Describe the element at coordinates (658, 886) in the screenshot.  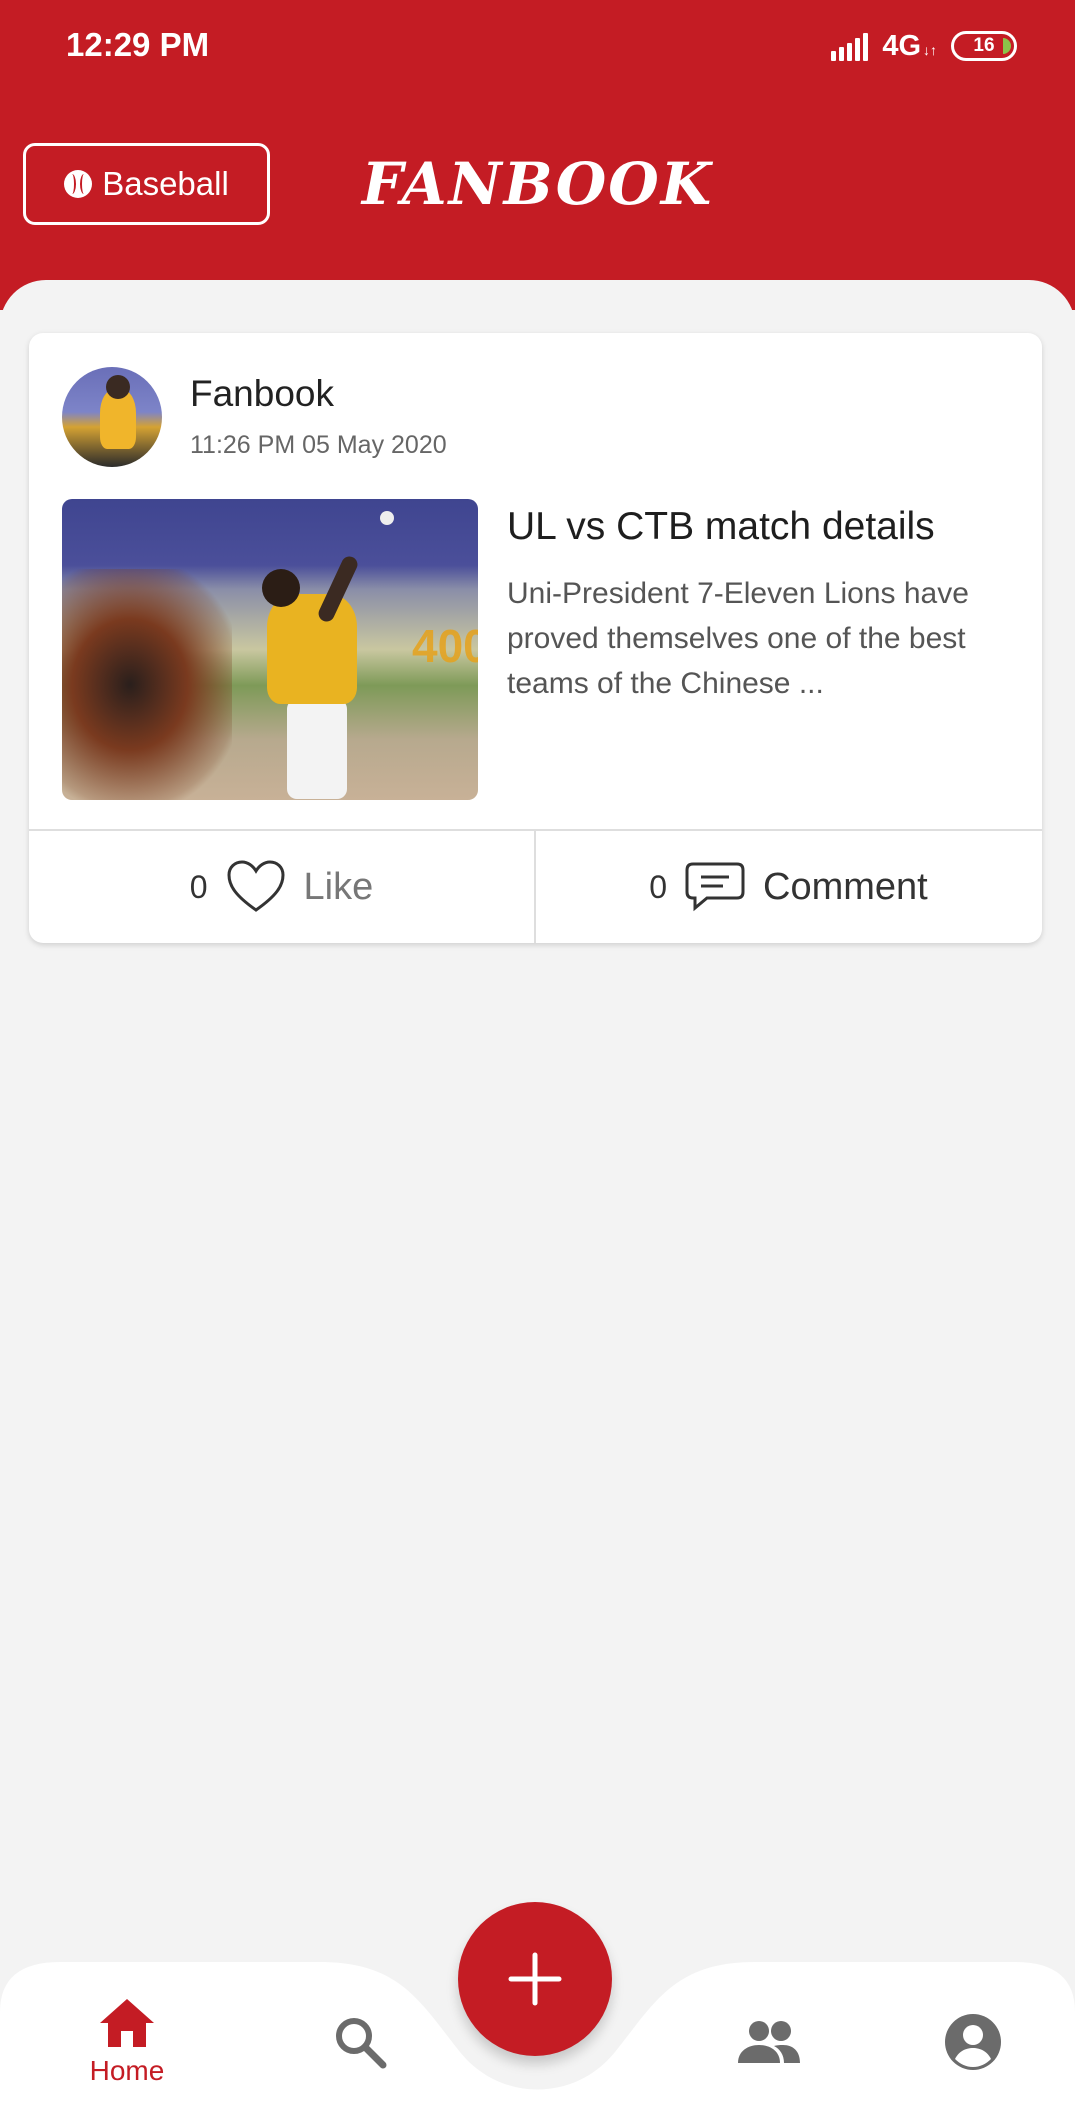
I see `comment-count: 0` at that location.